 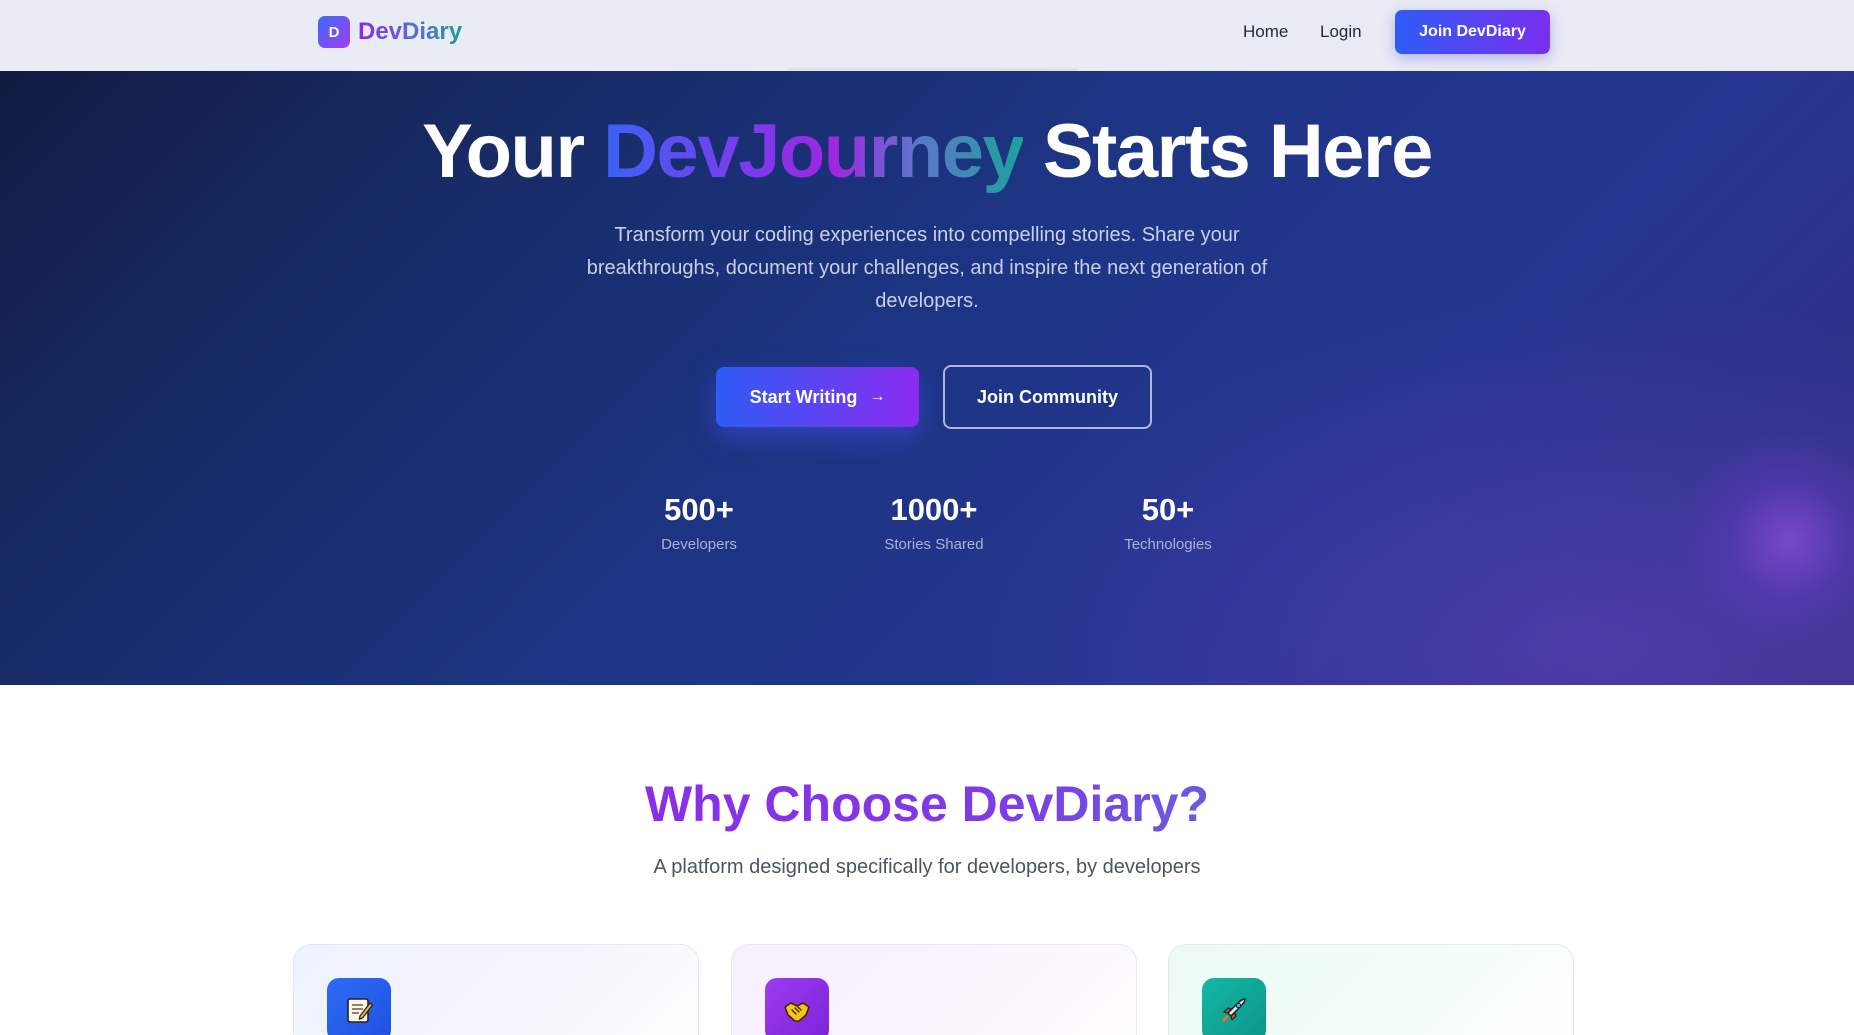 What do you see at coordinates (933, 69) in the screenshot?
I see `navbar-divider` at bounding box center [933, 69].